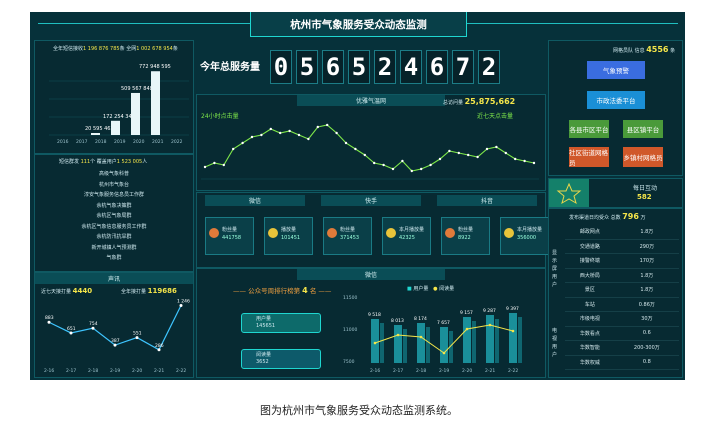  Describe the element at coordinates (622, 290) in the screenshot. I see `table-row: 景区 1.8万` at that location.